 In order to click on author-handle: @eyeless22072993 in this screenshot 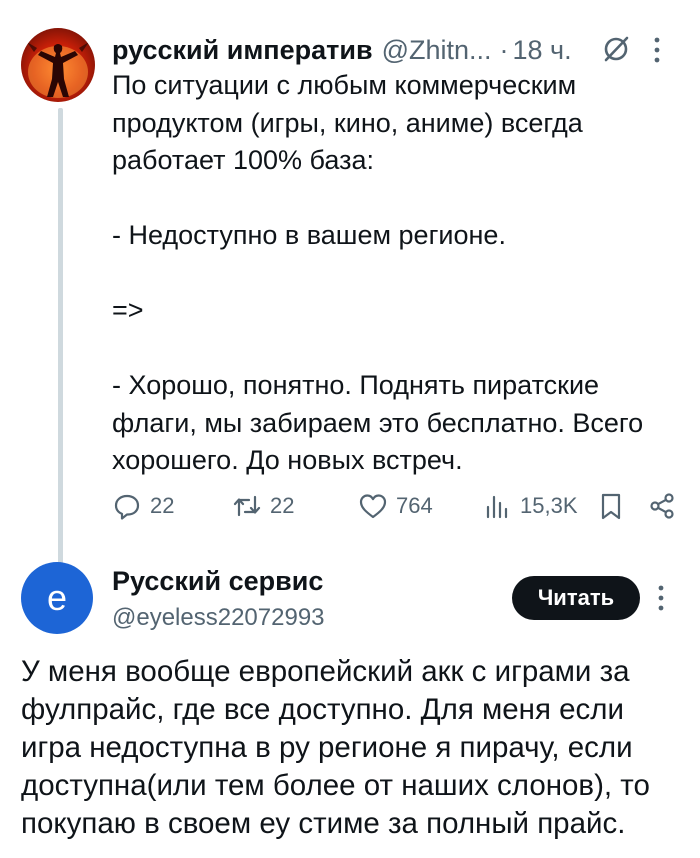, I will do `click(218, 618)`.